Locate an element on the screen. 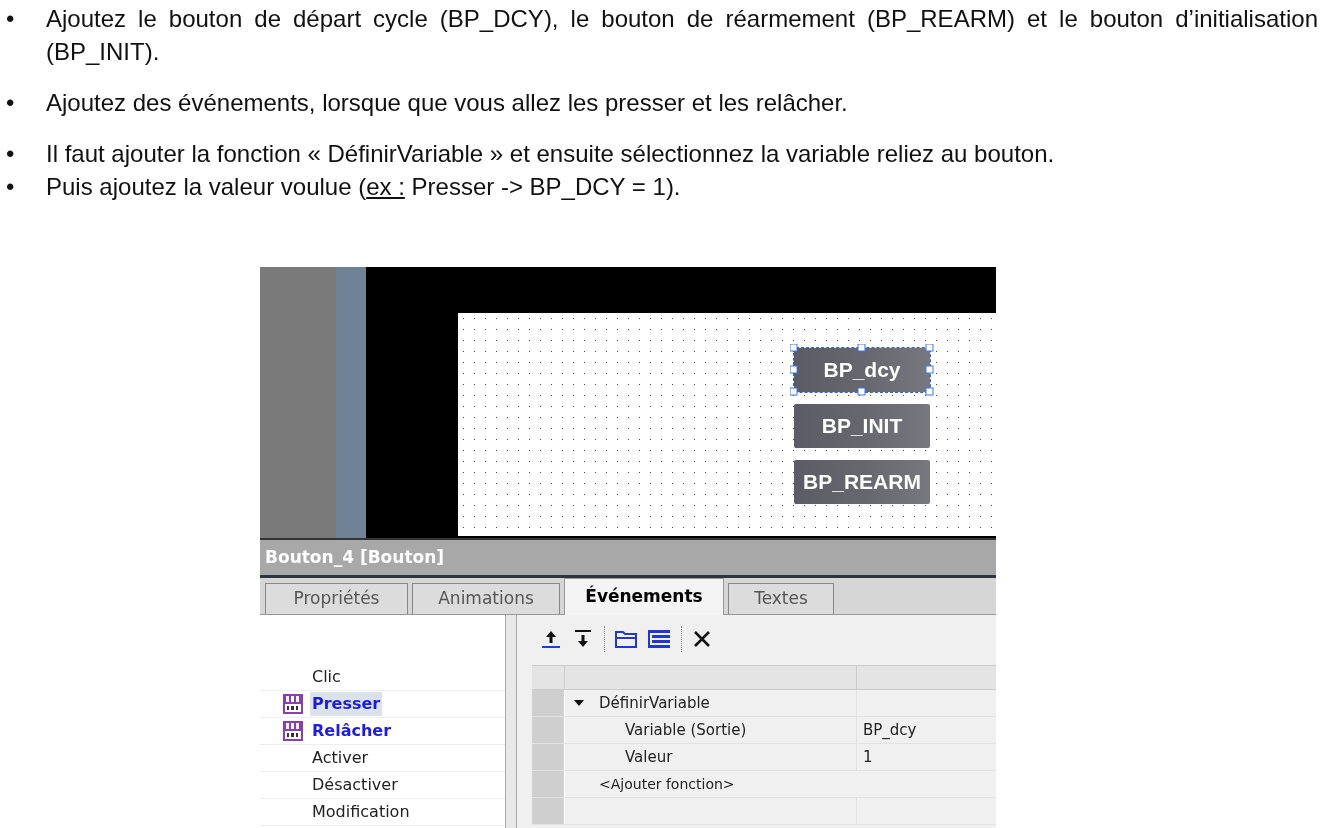 This screenshot has width=1320, height=828. list-icon is located at coordinates (659, 639).